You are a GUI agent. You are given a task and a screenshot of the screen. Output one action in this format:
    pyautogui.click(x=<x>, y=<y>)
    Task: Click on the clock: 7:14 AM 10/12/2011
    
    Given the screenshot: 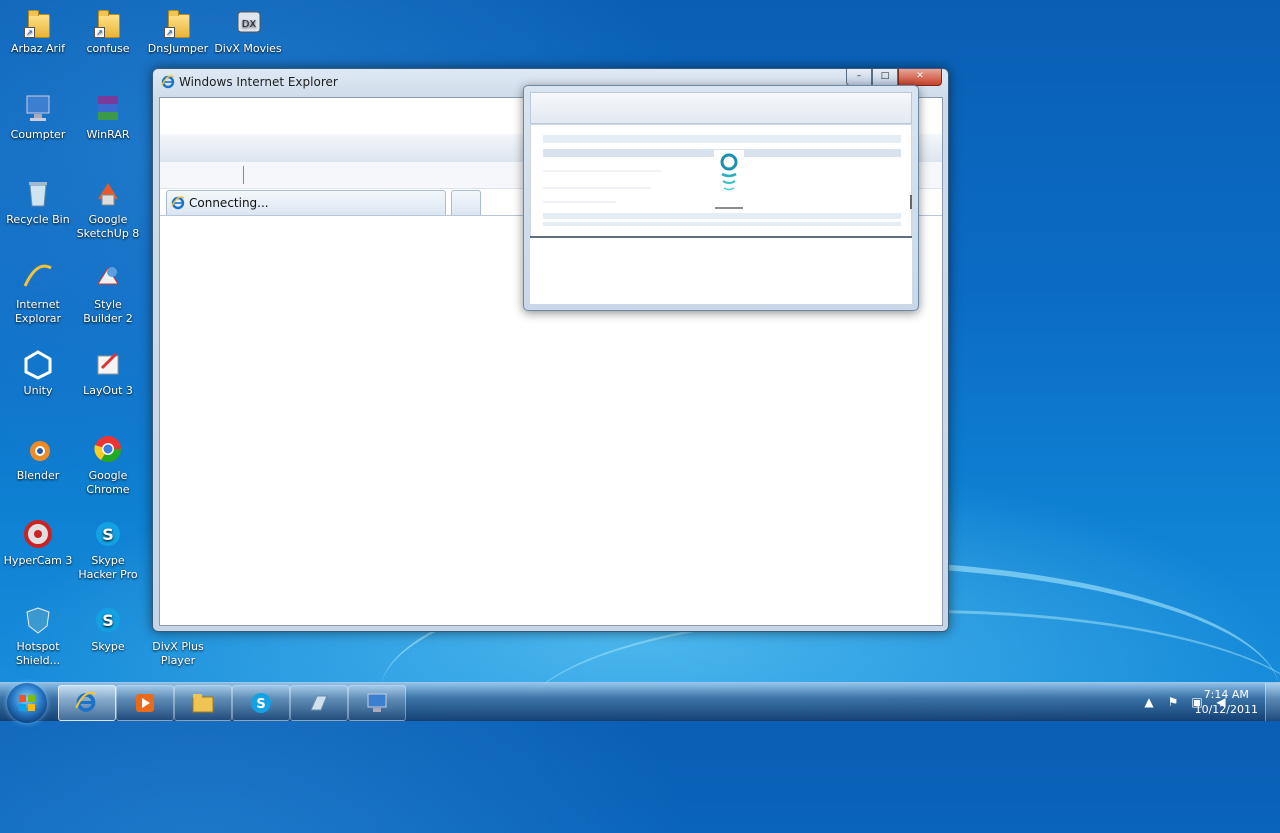 What is the action you would take?
    pyautogui.click(x=1226, y=702)
    